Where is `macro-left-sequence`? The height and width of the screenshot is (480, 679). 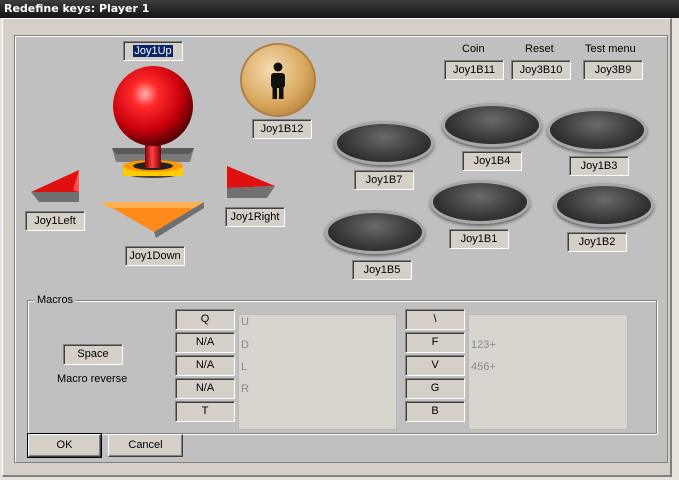 macro-left-sequence is located at coordinates (317, 372).